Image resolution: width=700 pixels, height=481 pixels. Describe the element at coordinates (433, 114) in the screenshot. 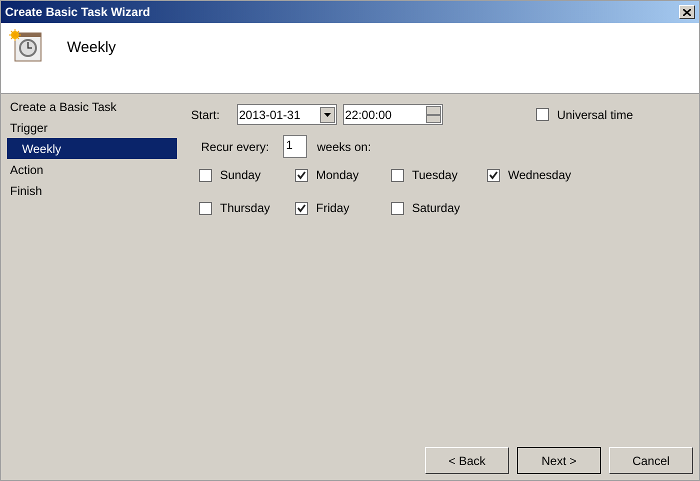

I see `spin-buttons` at that location.